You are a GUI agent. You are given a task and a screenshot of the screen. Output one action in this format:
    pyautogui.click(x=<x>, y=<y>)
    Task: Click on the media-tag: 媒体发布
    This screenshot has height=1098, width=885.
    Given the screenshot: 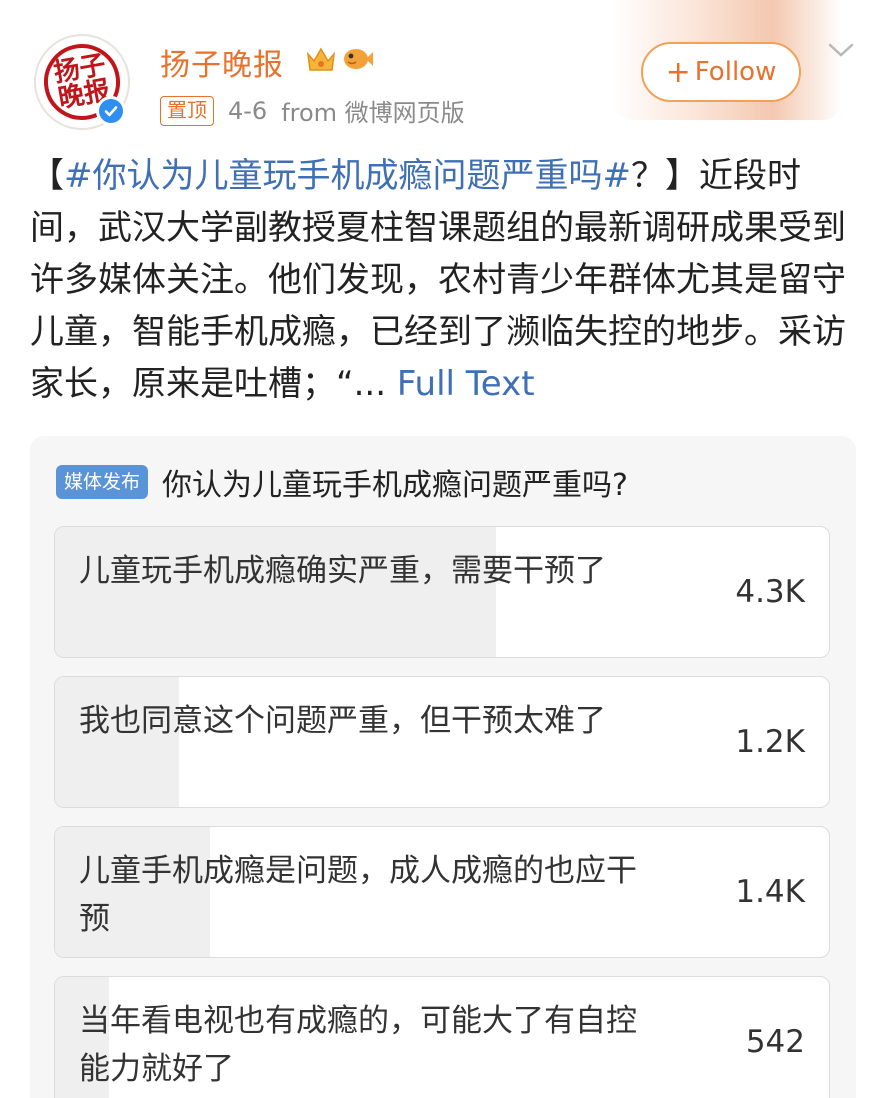 What is the action you would take?
    pyautogui.click(x=102, y=482)
    